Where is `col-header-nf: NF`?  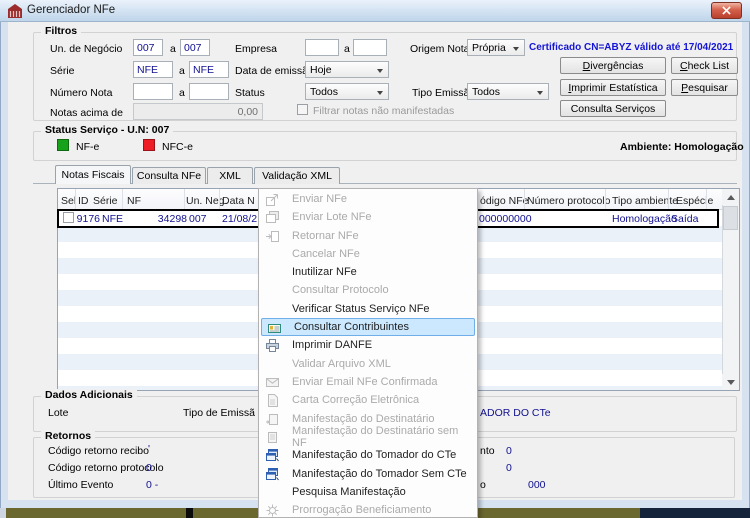
col-header-nf: NF is located at coordinates (134, 201).